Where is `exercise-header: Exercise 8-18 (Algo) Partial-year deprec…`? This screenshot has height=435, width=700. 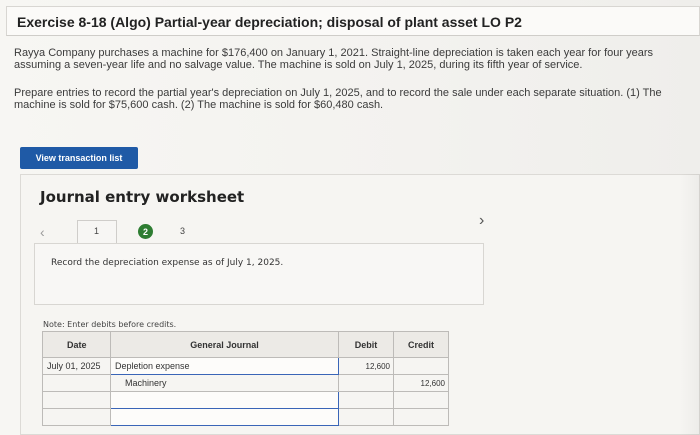 exercise-header: Exercise 8-18 (Algo) Partial-year deprec… is located at coordinates (353, 21).